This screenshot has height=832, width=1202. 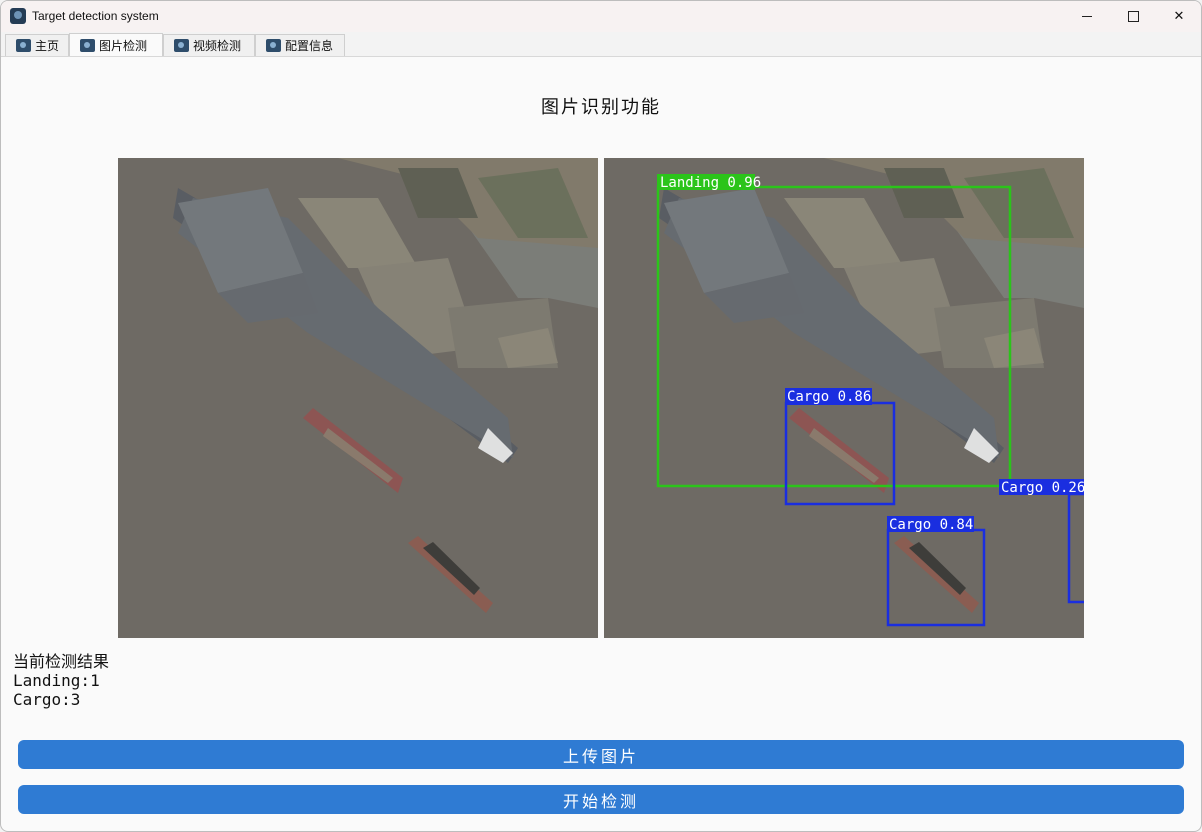 I want to click on tab-home: 主页, so click(x=37, y=45).